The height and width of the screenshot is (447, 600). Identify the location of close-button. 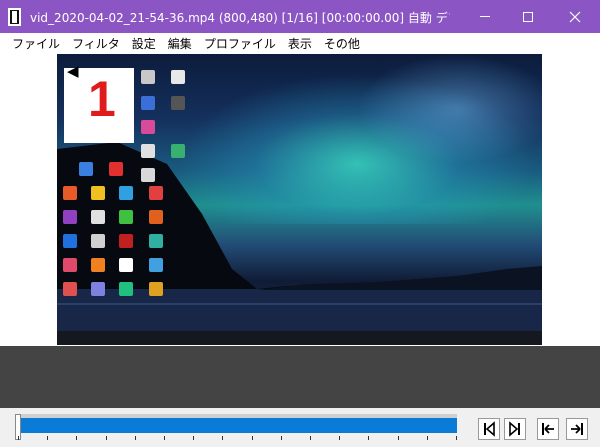
(575, 16).